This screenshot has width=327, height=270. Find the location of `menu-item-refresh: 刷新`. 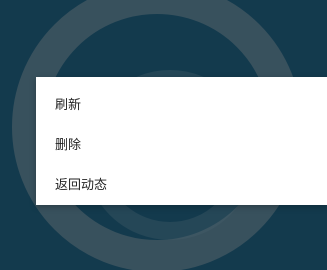

menu-item-refresh: 刷新 is located at coordinates (181, 103).